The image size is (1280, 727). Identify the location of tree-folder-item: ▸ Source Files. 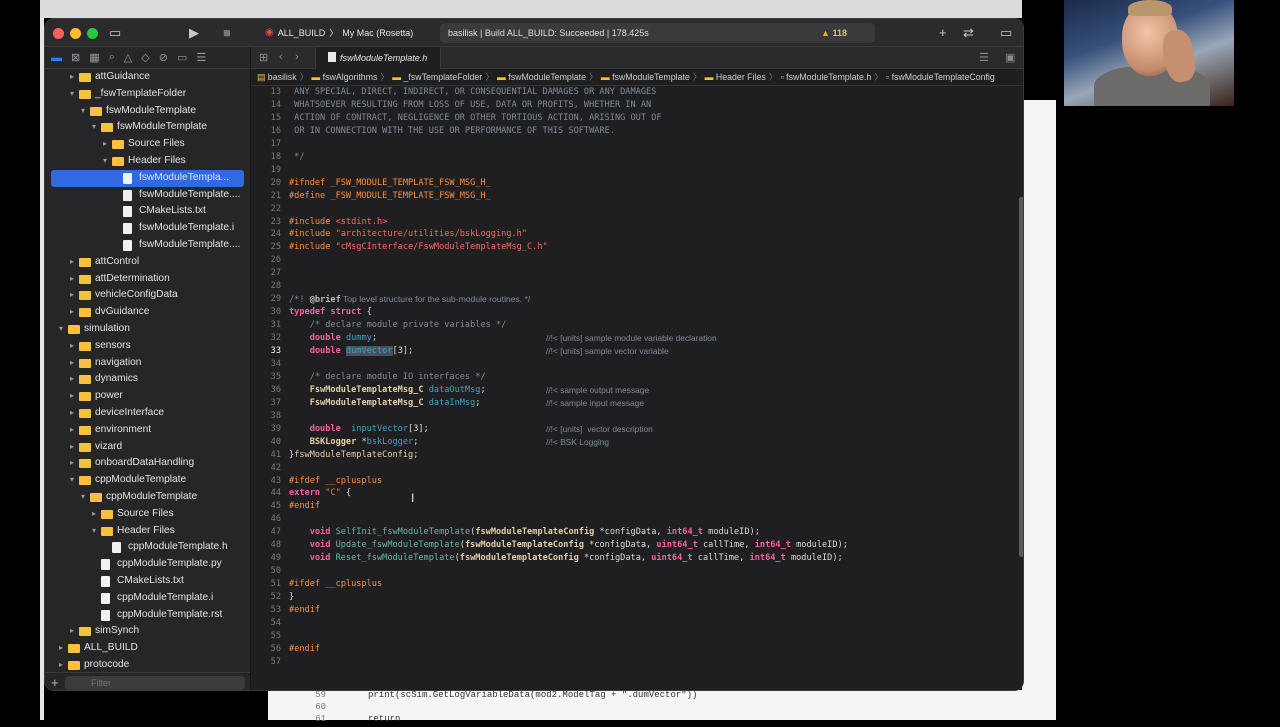
(147, 144).